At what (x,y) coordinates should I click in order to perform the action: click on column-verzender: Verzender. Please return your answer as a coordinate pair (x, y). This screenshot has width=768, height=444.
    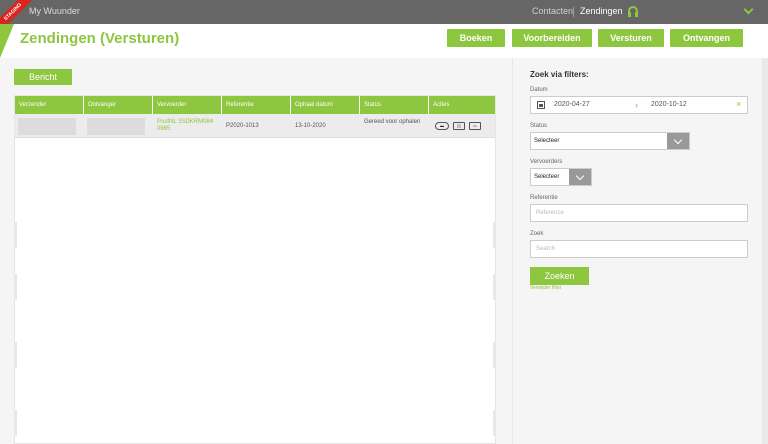
    Looking at the image, I should click on (49, 105).